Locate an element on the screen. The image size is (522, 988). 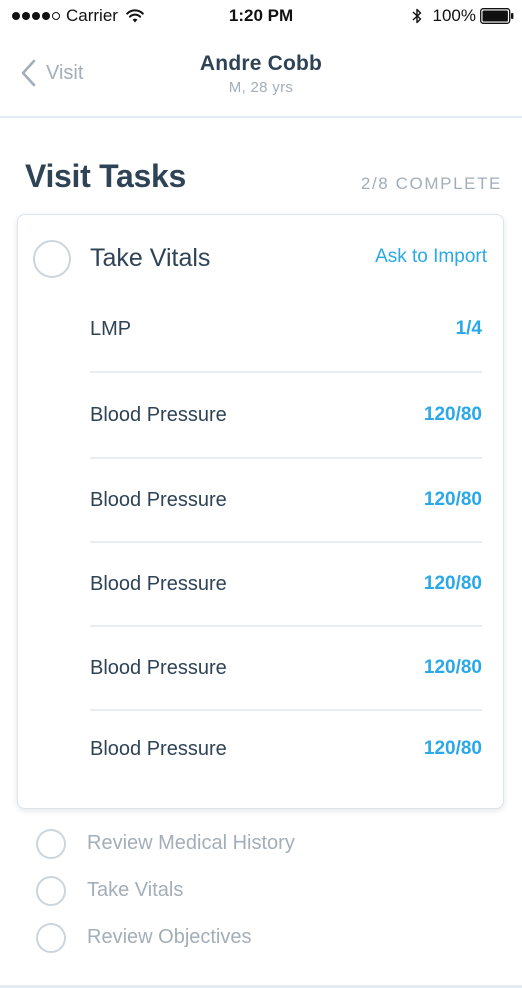
vital-row: LMP 1/4 is located at coordinates (286, 330).